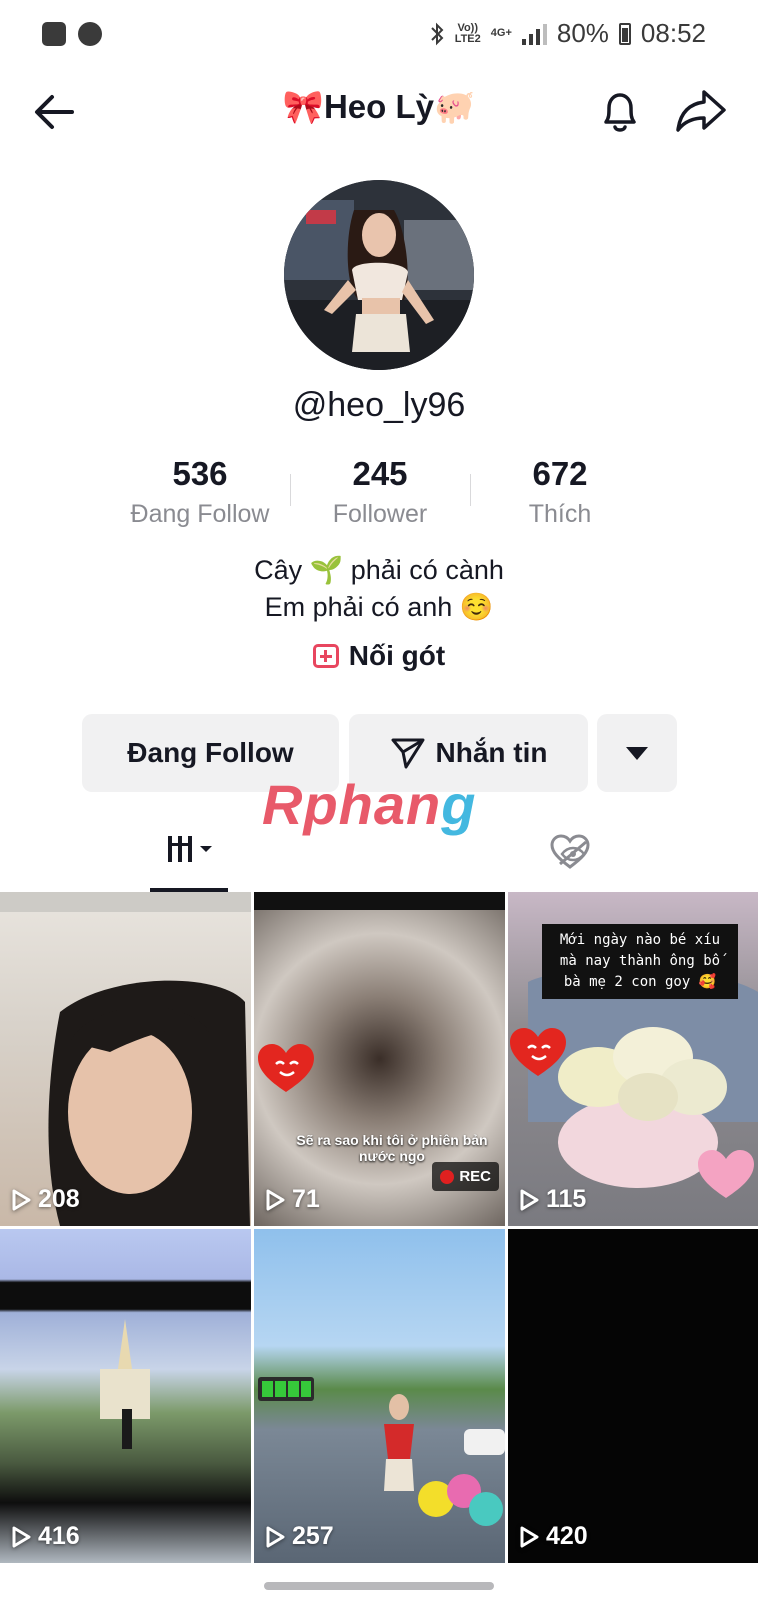 The height and width of the screenshot is (1600, 758). I want to click on likes-label: Thích, so click(560, 514).